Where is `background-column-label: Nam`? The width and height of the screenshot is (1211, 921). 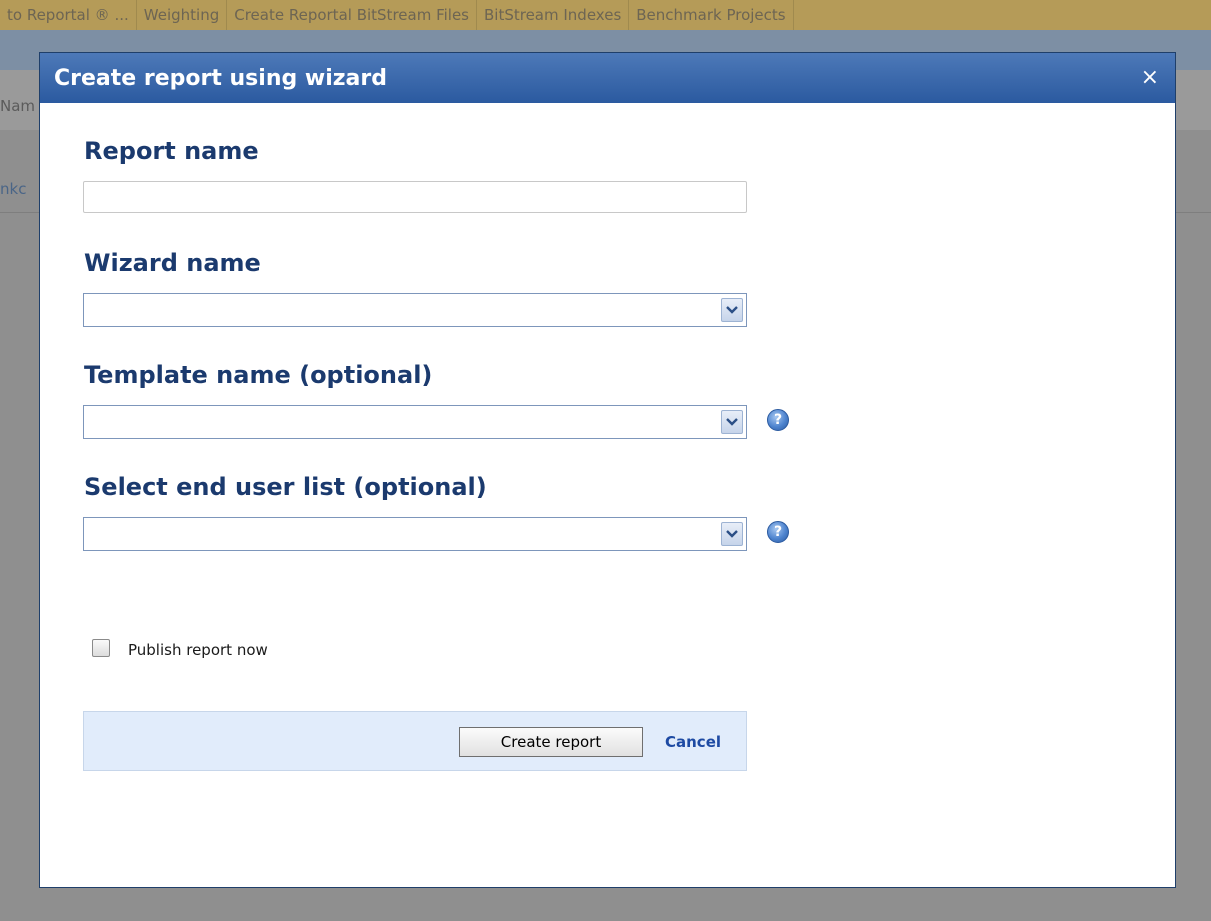
background-column-label: Nam is located at coordinates (18, 106).